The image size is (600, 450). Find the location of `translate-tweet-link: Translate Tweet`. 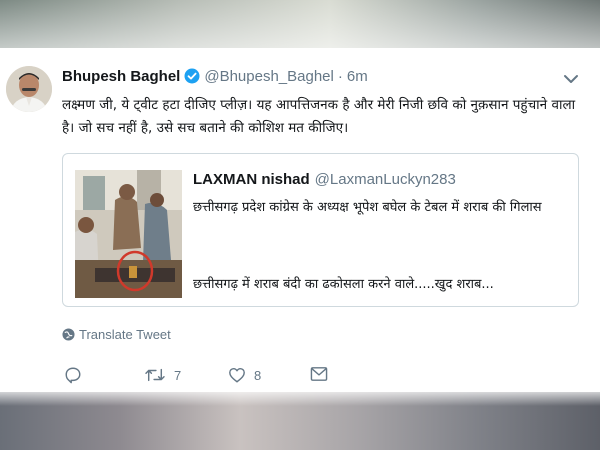

translate-tweet-link: Translate Tweet is located at coordinates (116, 334).